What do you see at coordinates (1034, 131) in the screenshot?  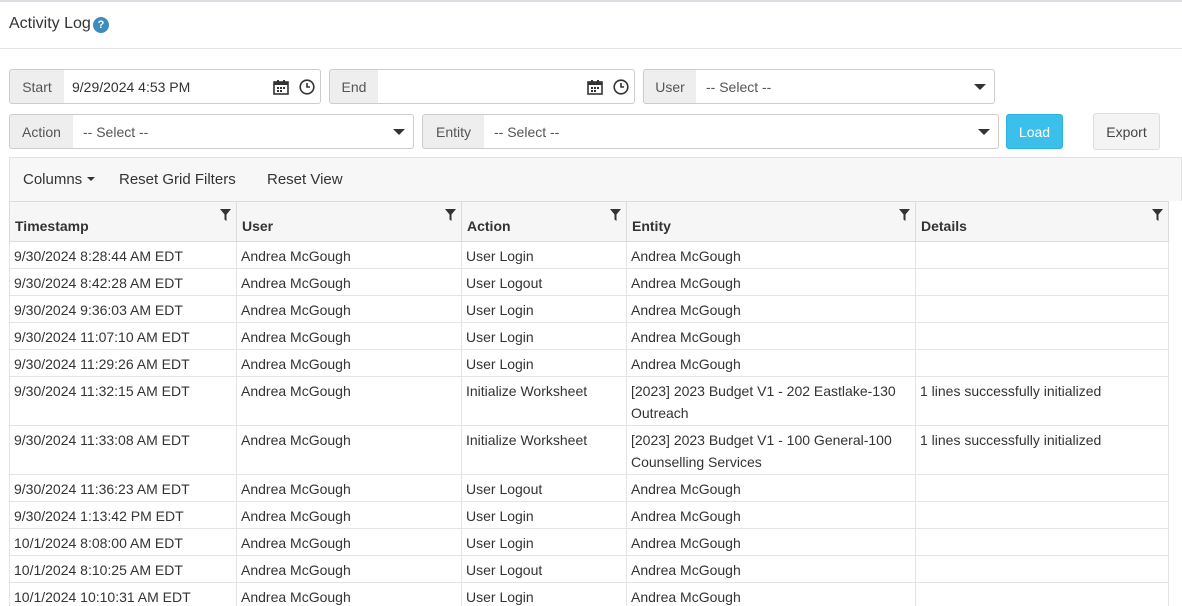 I see `load-button: Load` at bounding box center [1034, 131].